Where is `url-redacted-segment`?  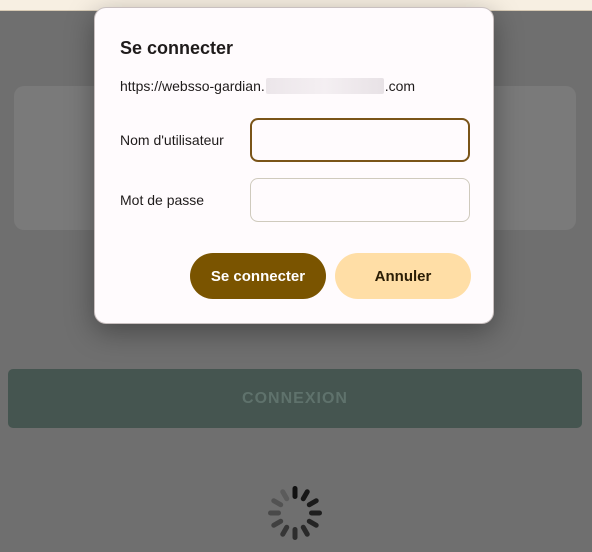 url-redacted-segment is located at coordinates (324, 86).